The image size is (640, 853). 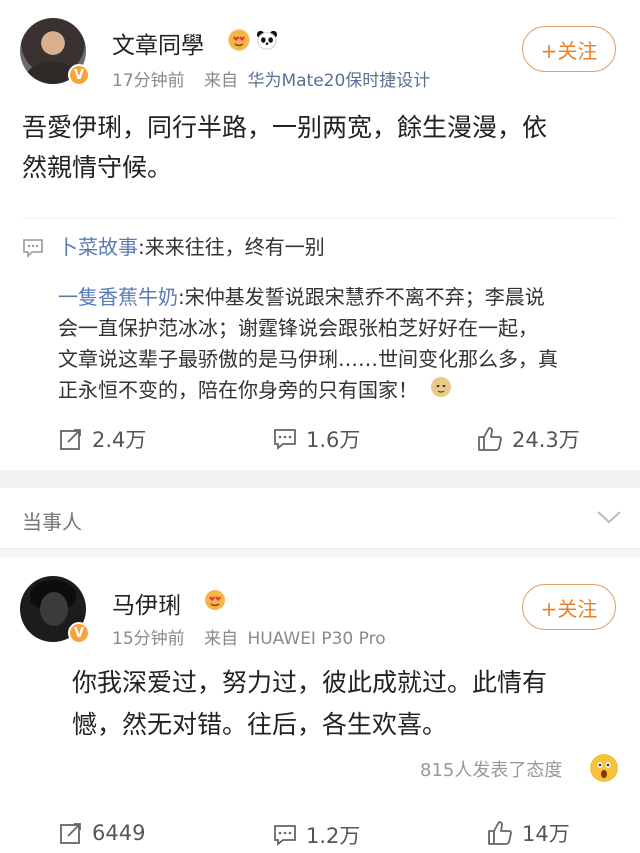 I want to click on repost-count: 6449, so click(x=119, y=833).